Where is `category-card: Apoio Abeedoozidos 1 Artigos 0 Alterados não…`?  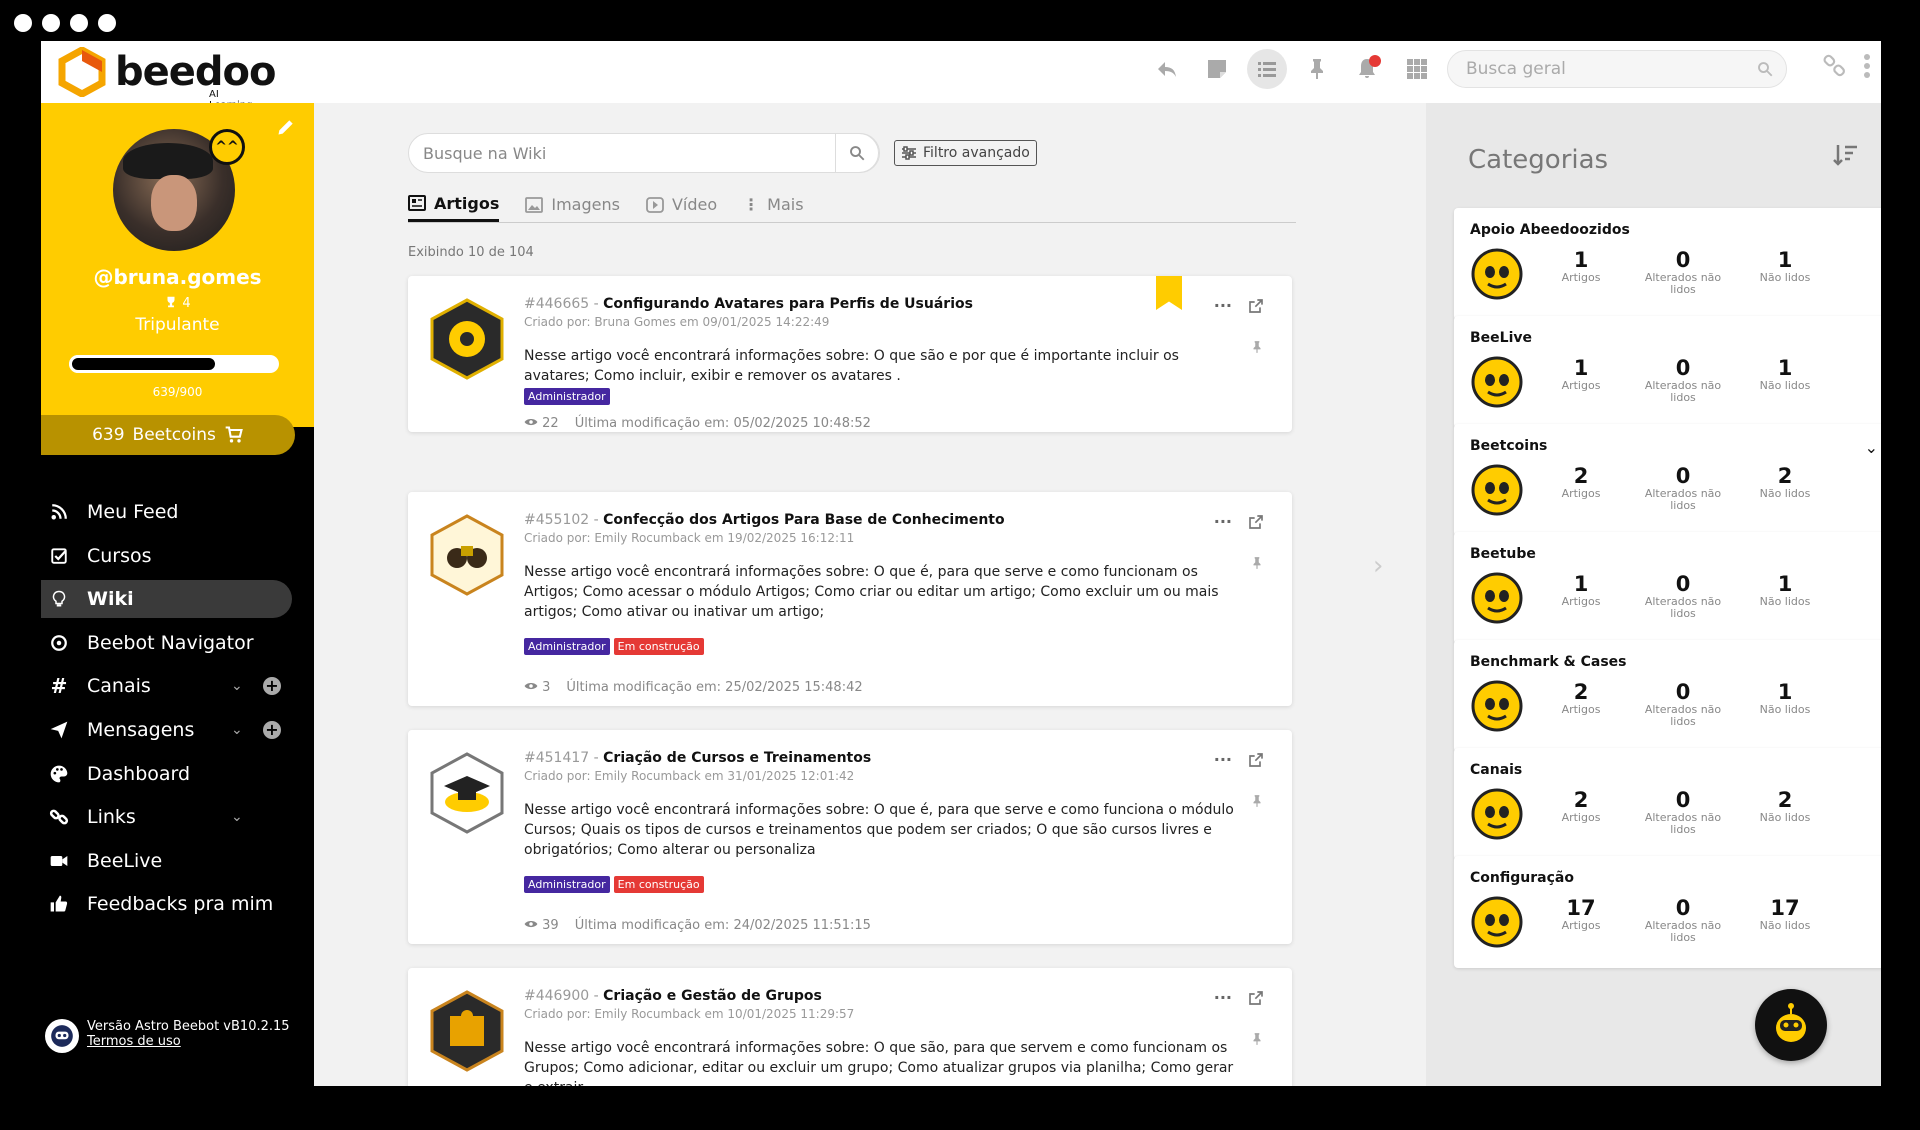
category-card: Apoio Abeedoozidos 1 Artigos 0 Alterados não… is located at coordinates (1667, 264).